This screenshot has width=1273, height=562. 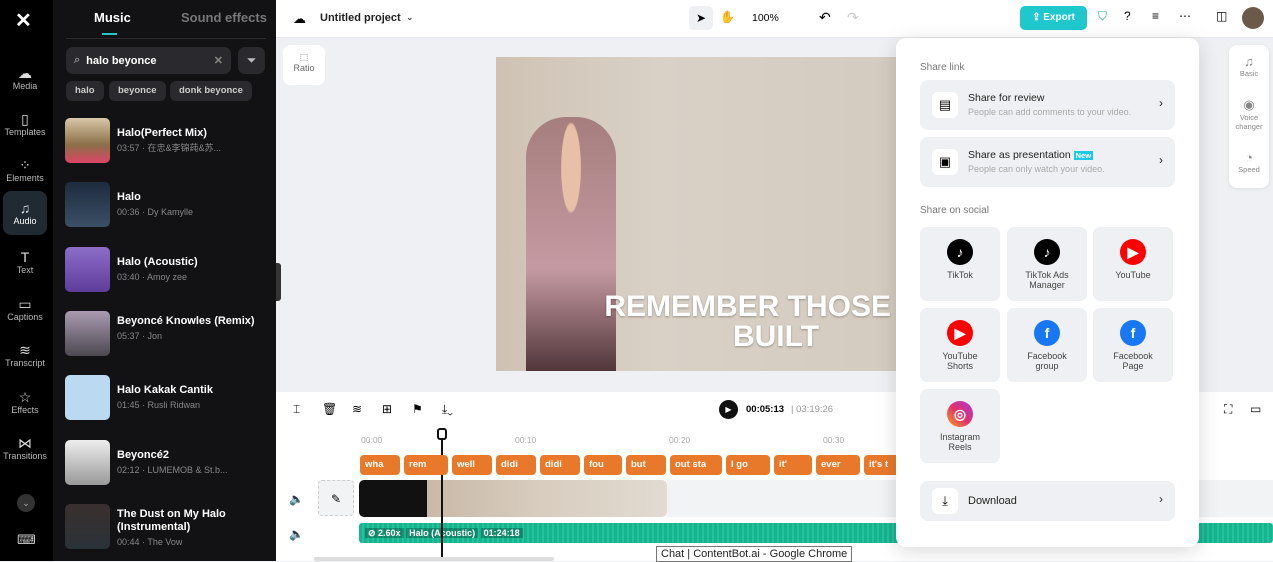 What do you see at coordinates (410, 17) in the screenshot?
I see `chevron-down-icon: ⌄` at bounding box center [410, 17].